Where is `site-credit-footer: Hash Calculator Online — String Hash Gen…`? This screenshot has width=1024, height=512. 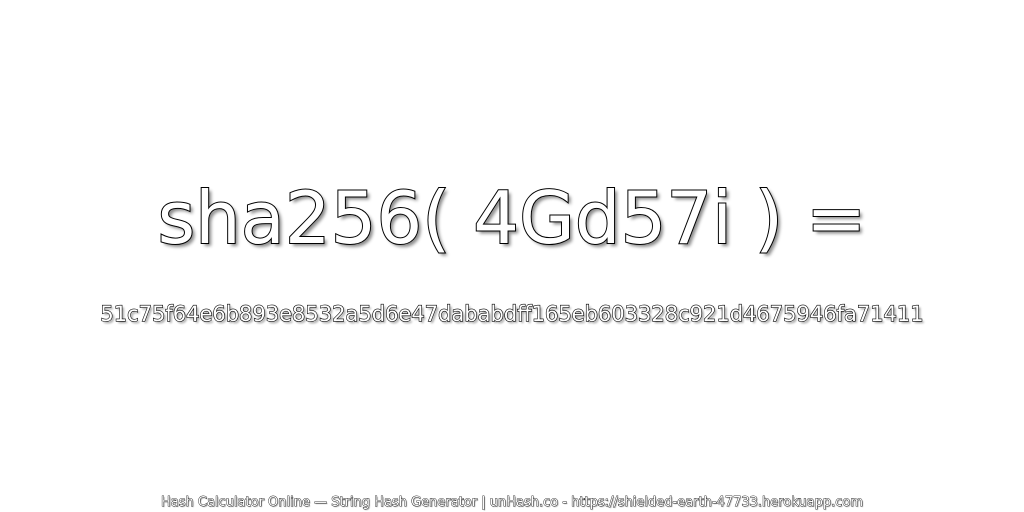 site-credit-footer: Hash Calculator Online — String Hash Gen… is located at coordinates (512, 503).